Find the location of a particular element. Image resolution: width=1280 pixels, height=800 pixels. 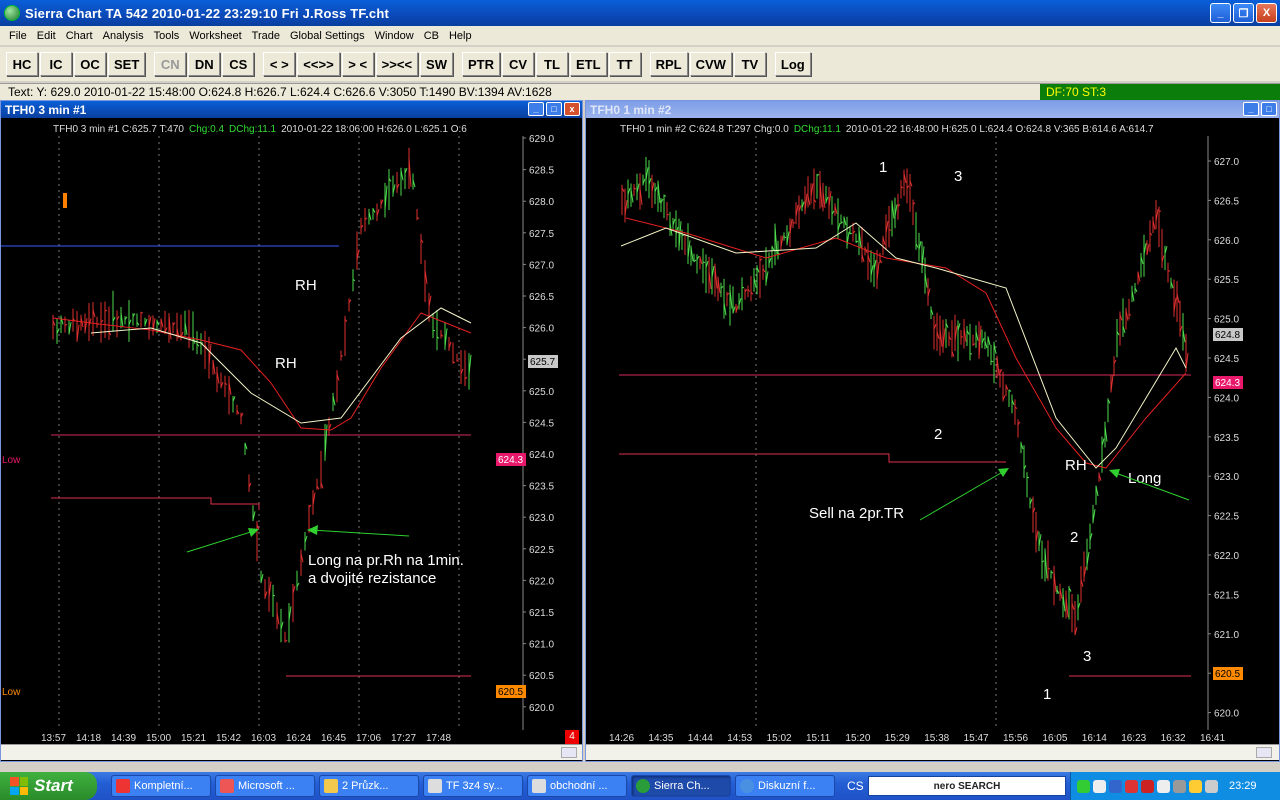

cv-button: CV is located at coordinates (518, 64).